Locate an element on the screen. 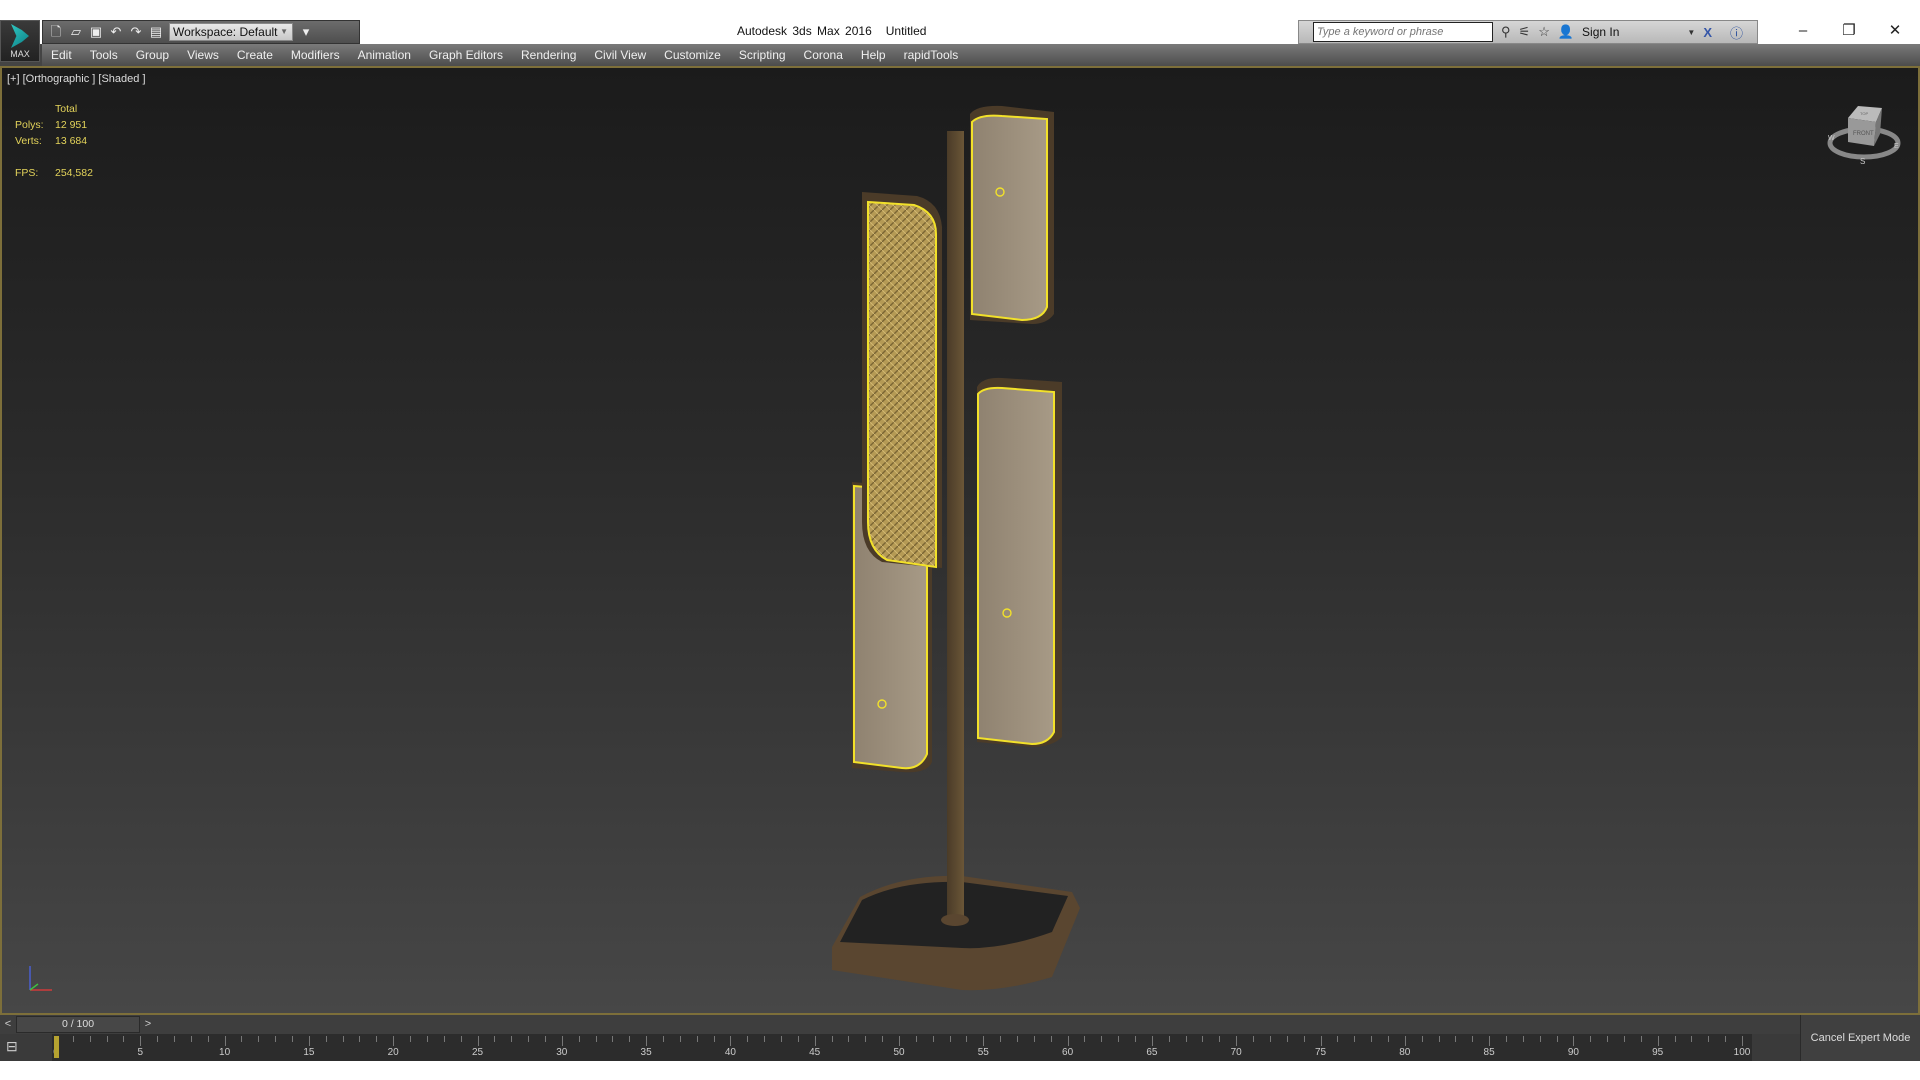  menu-create: Create is located at coordinates (255, 55).